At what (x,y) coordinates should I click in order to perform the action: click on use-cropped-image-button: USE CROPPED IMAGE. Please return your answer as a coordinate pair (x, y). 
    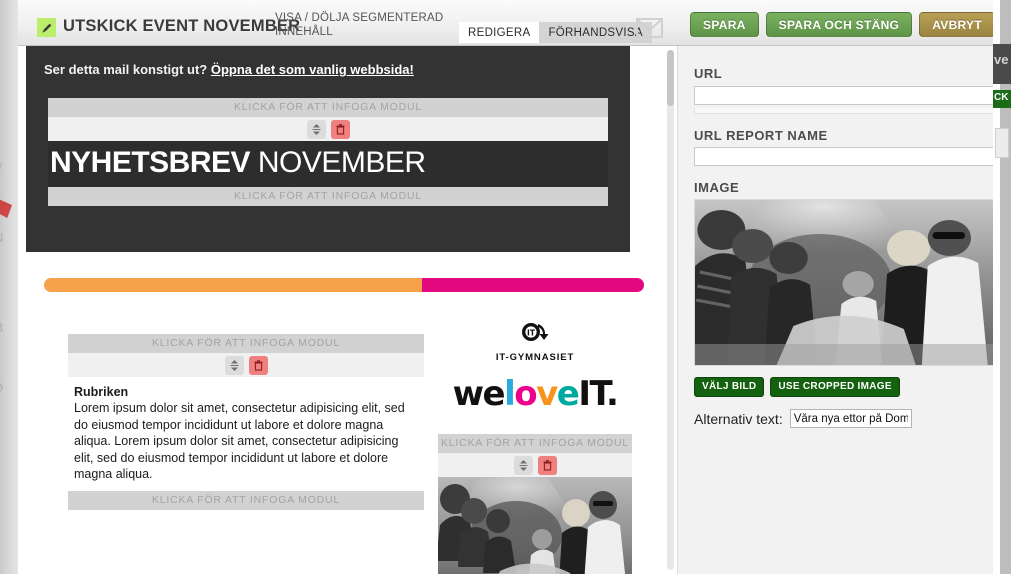
    Looking at the image, I should click on (835, 387).